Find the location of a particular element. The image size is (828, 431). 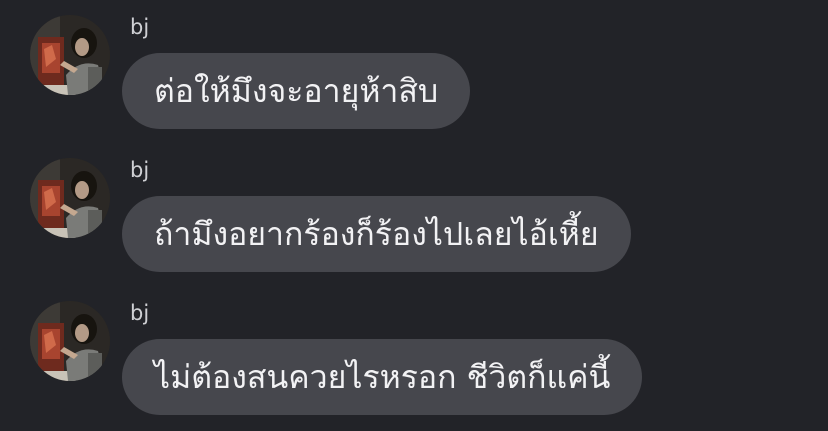

message-bubble: ถ้ามึงอยากร้องก็ร้องไปเลยไอ้เหี้ย is located at coordinates (376, 234).